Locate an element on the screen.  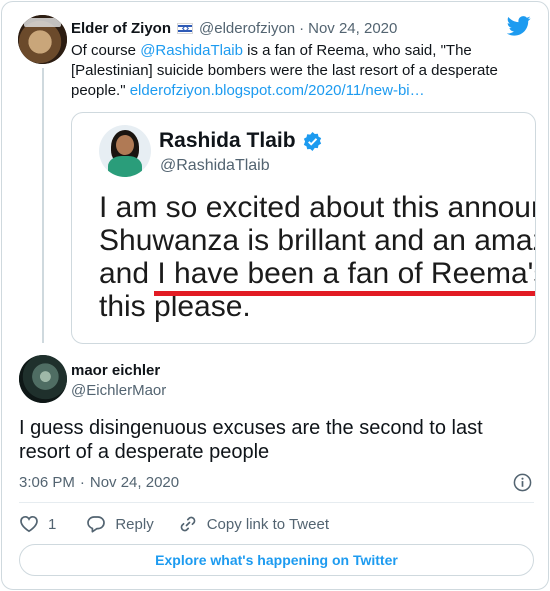
parent-author-handle: @elderofziyon is located at coordinates (247, 28).